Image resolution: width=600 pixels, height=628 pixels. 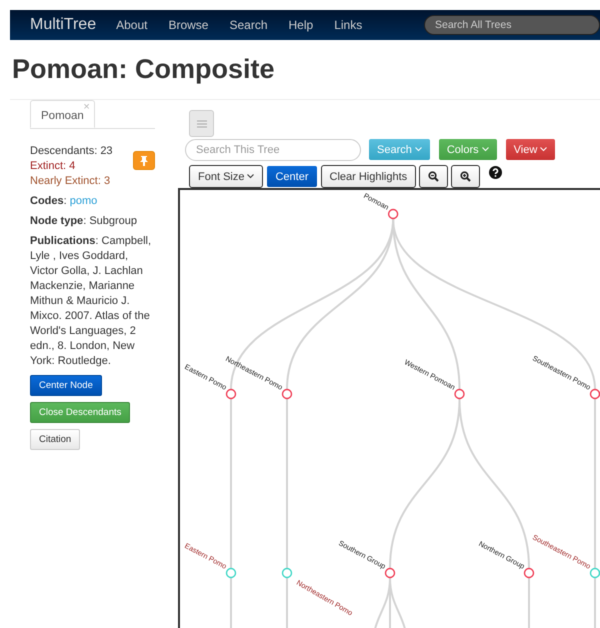 I want to click on info-text: Publications: Campbell, Lyle , Ives Goddard, Victor Golla, J. Lachlan Mackenzie, Marianne Mithun & Mauricio J. Mixco. 2007. Atlas of the World's Languages, 2 edn., 8. London, New York: Routledge., so click(x=91, y=301).